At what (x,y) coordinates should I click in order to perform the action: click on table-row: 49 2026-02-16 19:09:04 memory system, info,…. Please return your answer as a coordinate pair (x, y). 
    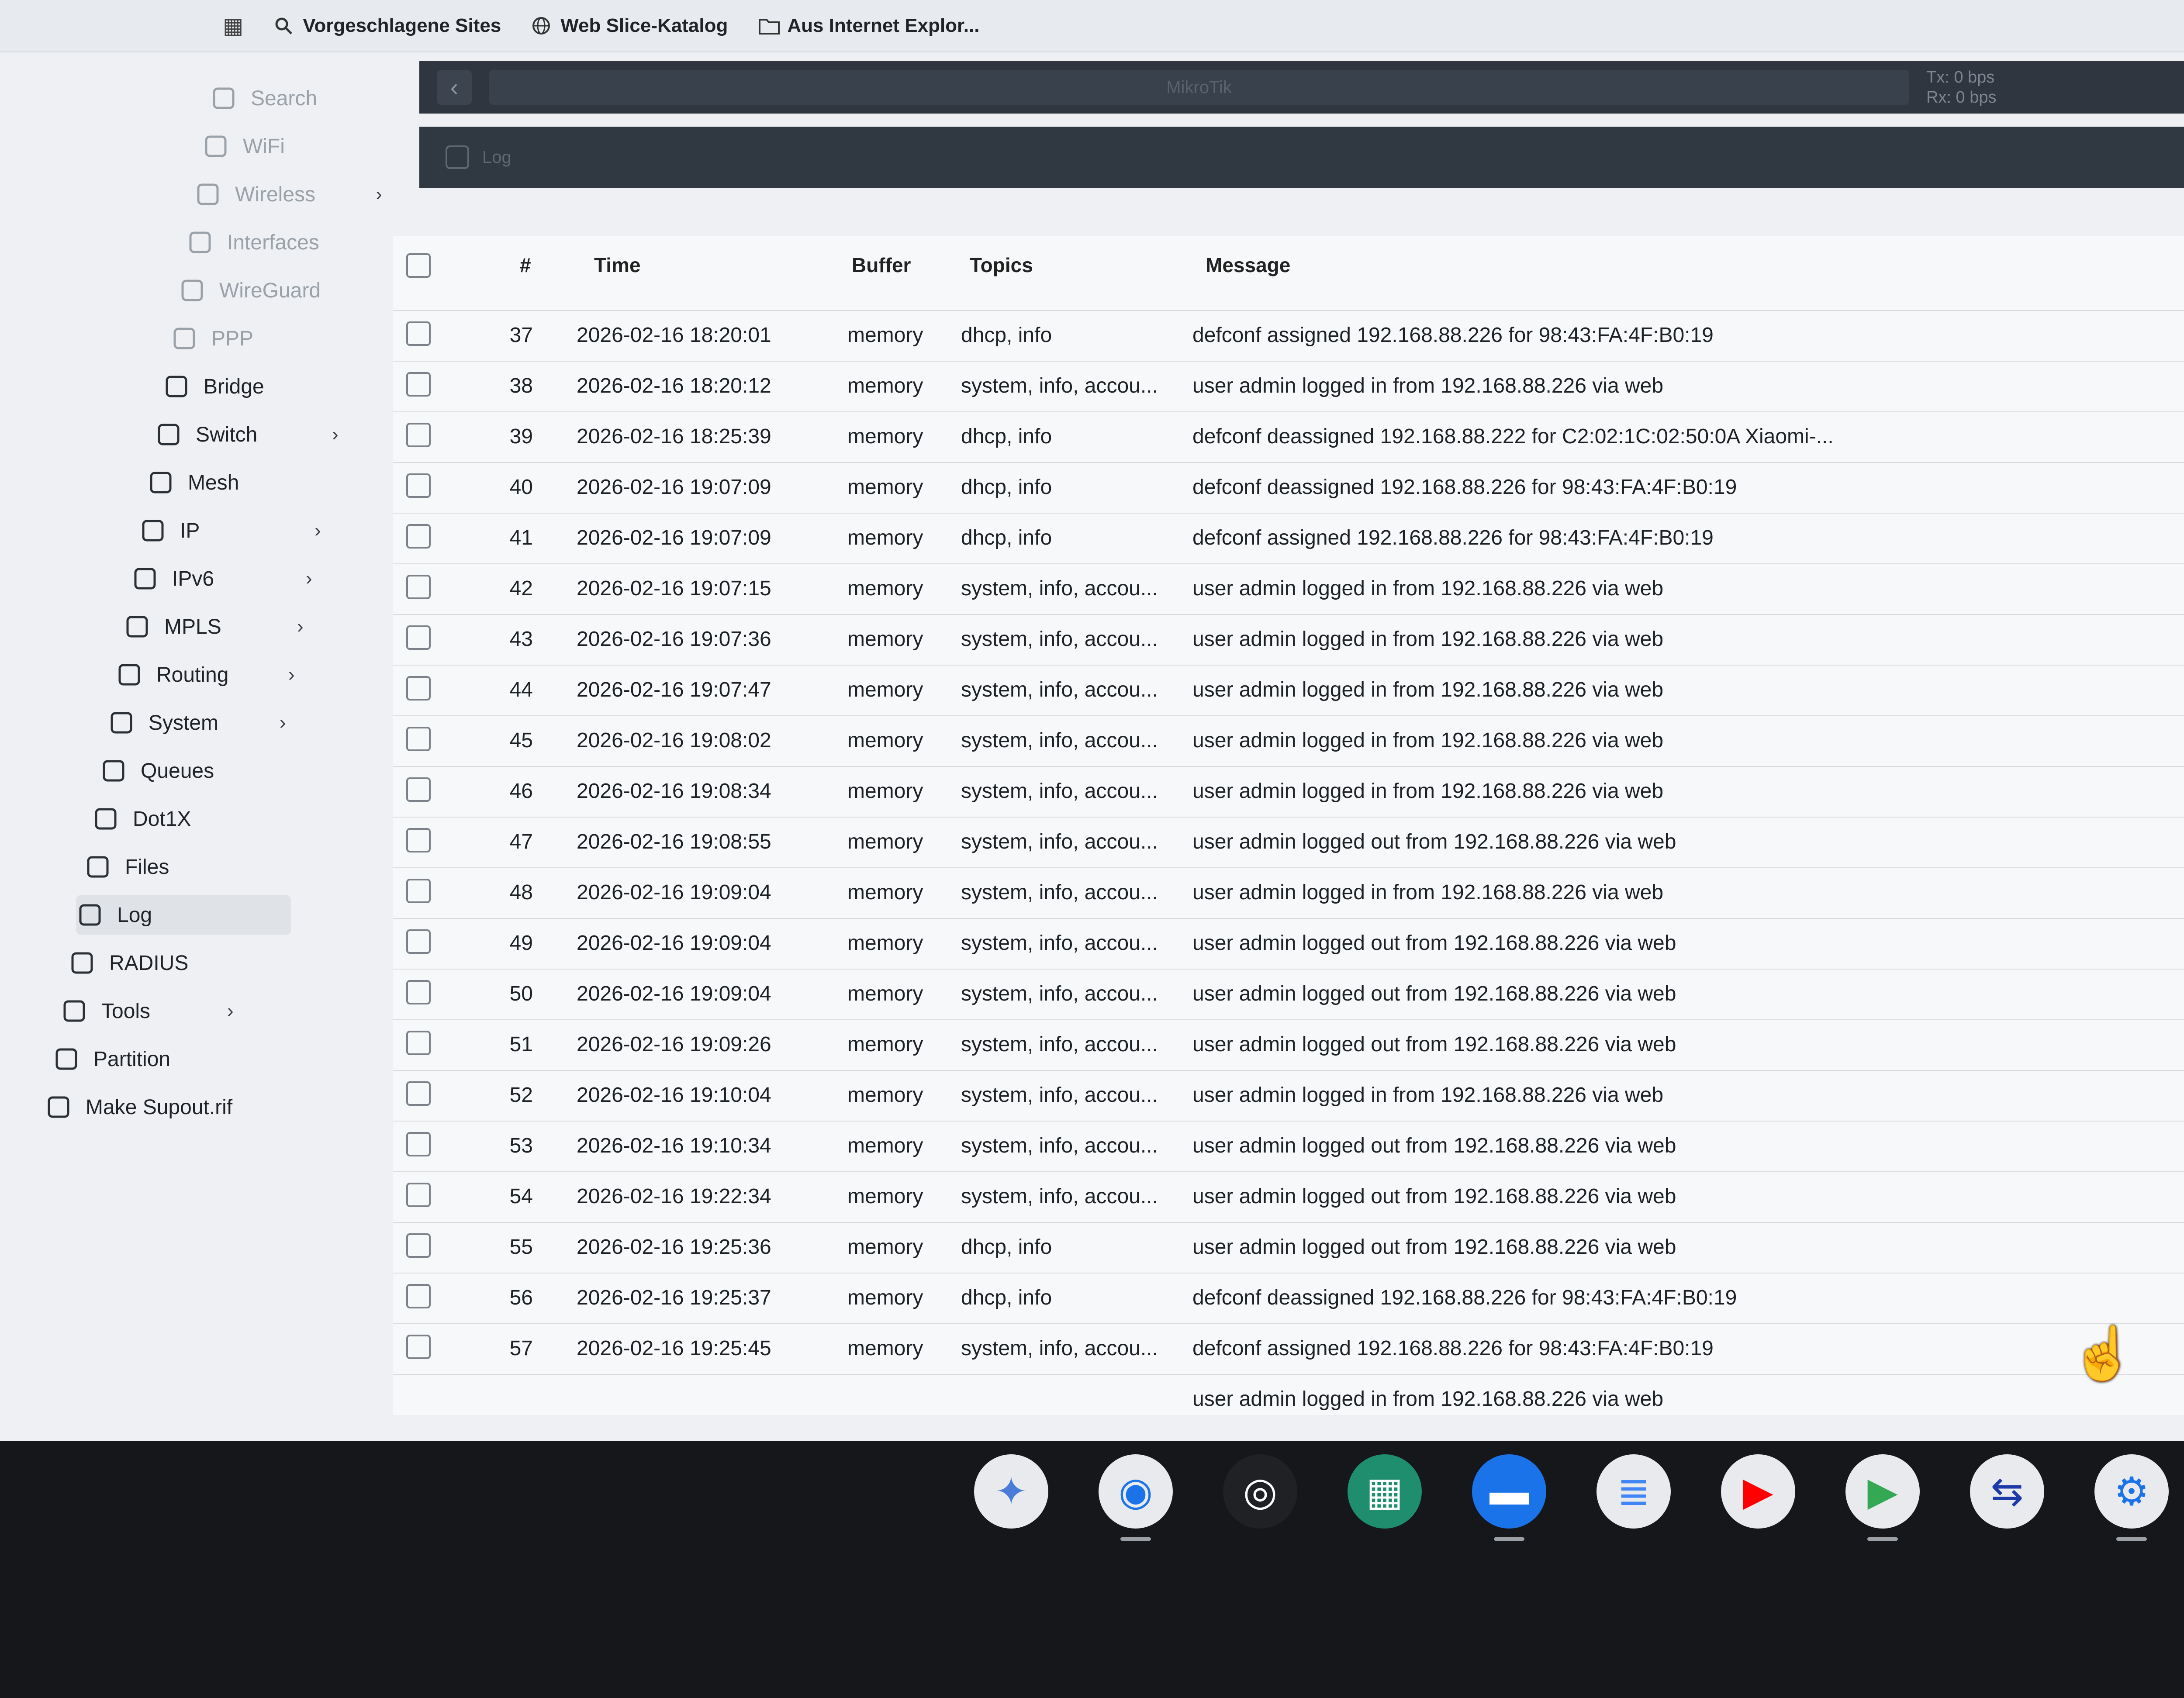
    Looking at the image, I should click on (1288, 942).